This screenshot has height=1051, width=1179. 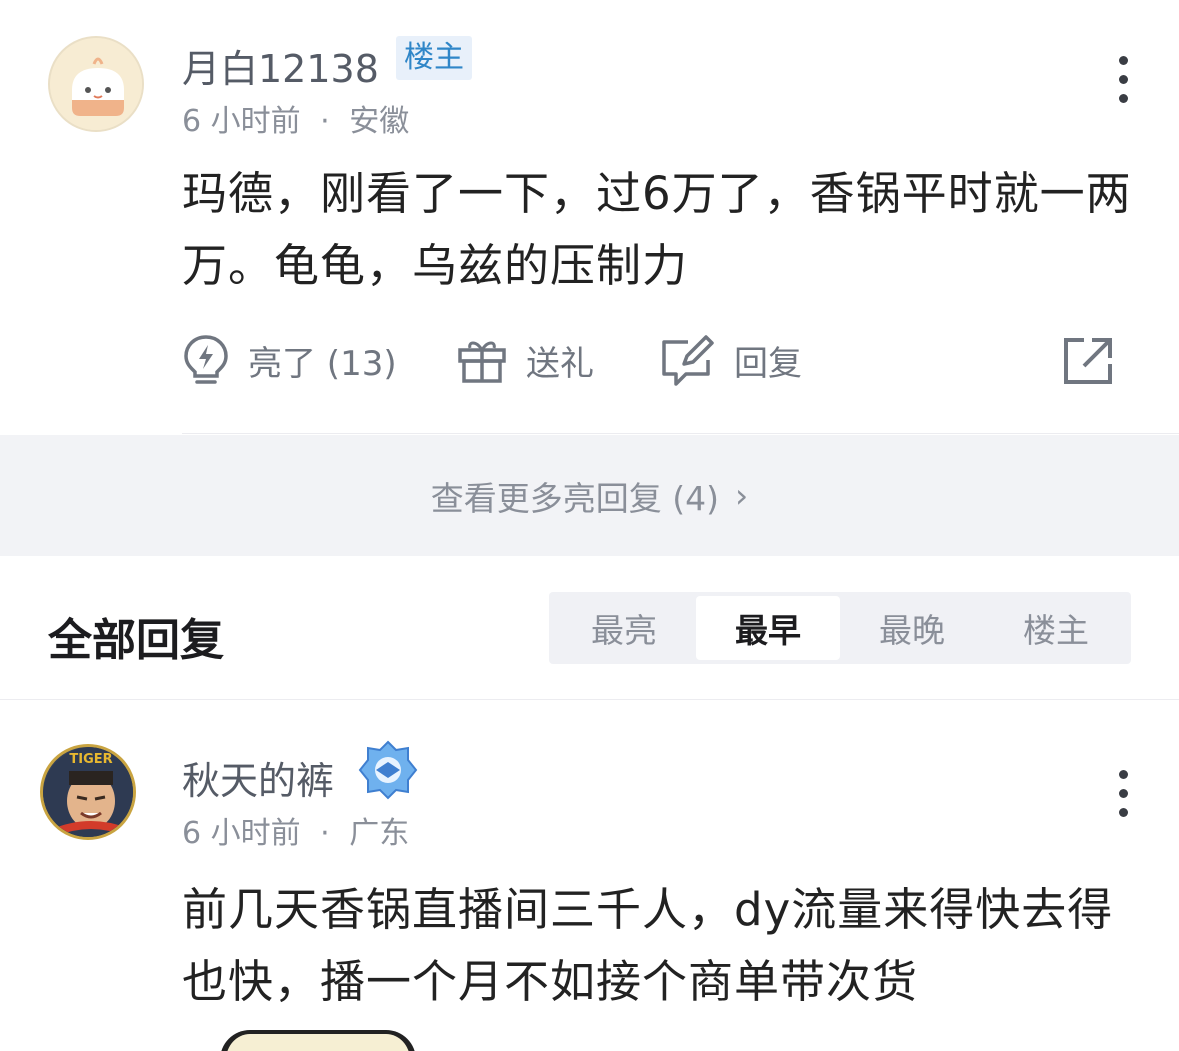 I want to click on op-badge: 楼主, so click(x=434, y=58).